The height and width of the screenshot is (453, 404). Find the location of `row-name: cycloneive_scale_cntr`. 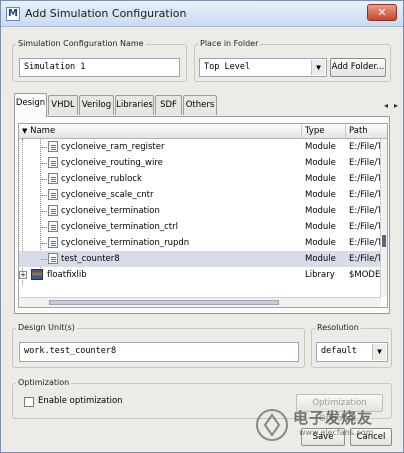

row-name: cycloneive_scale_cntr is located at coordinates (107, 195).